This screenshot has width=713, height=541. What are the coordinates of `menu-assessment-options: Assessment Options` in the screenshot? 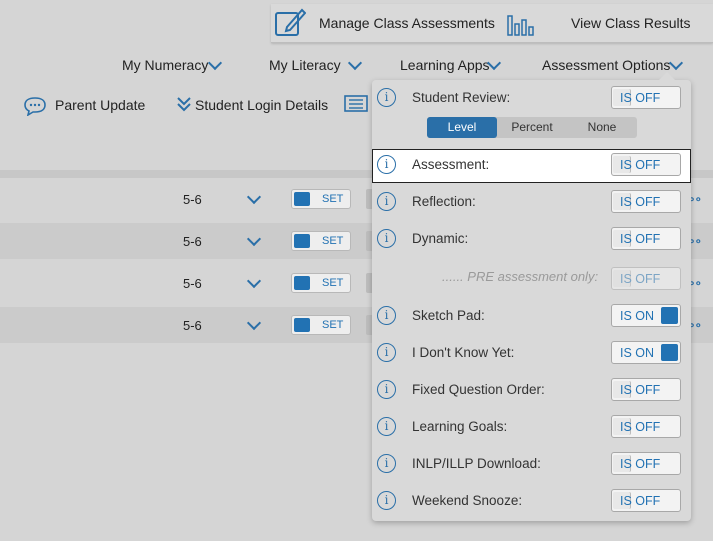 It's located at (606, 65).